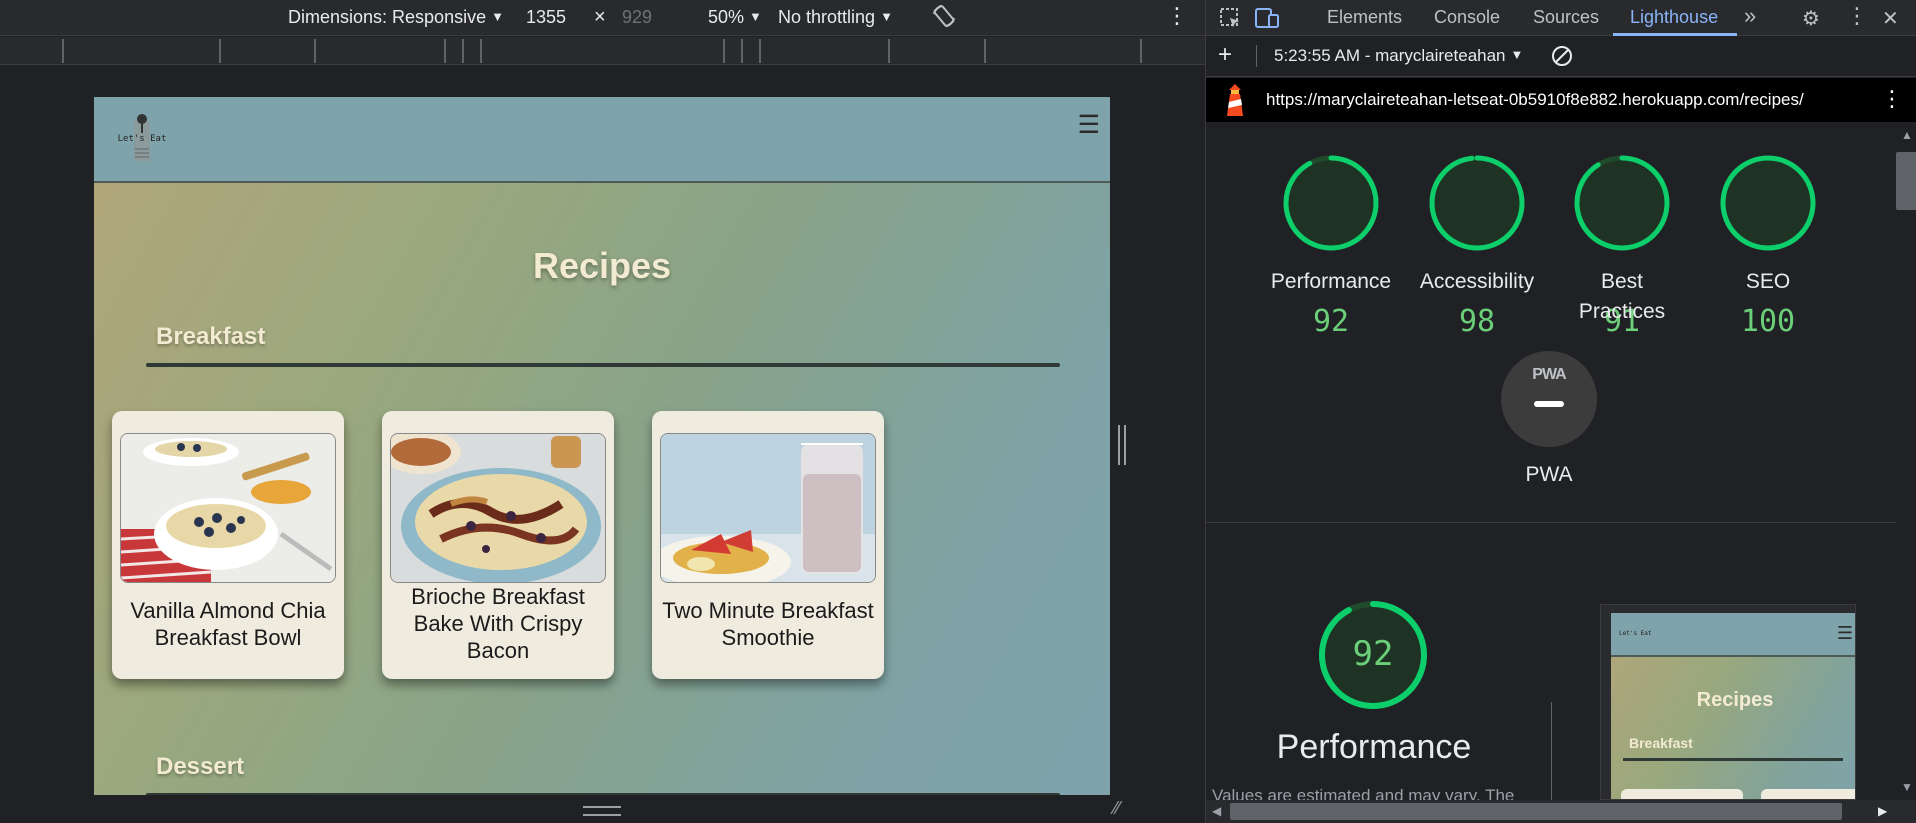 This screenshot has height=823, width=1916. What do you see at coordinates (1890, 18) in the screenshot?
I see `close-icon: ✕` at bounding box center [1890, 18].